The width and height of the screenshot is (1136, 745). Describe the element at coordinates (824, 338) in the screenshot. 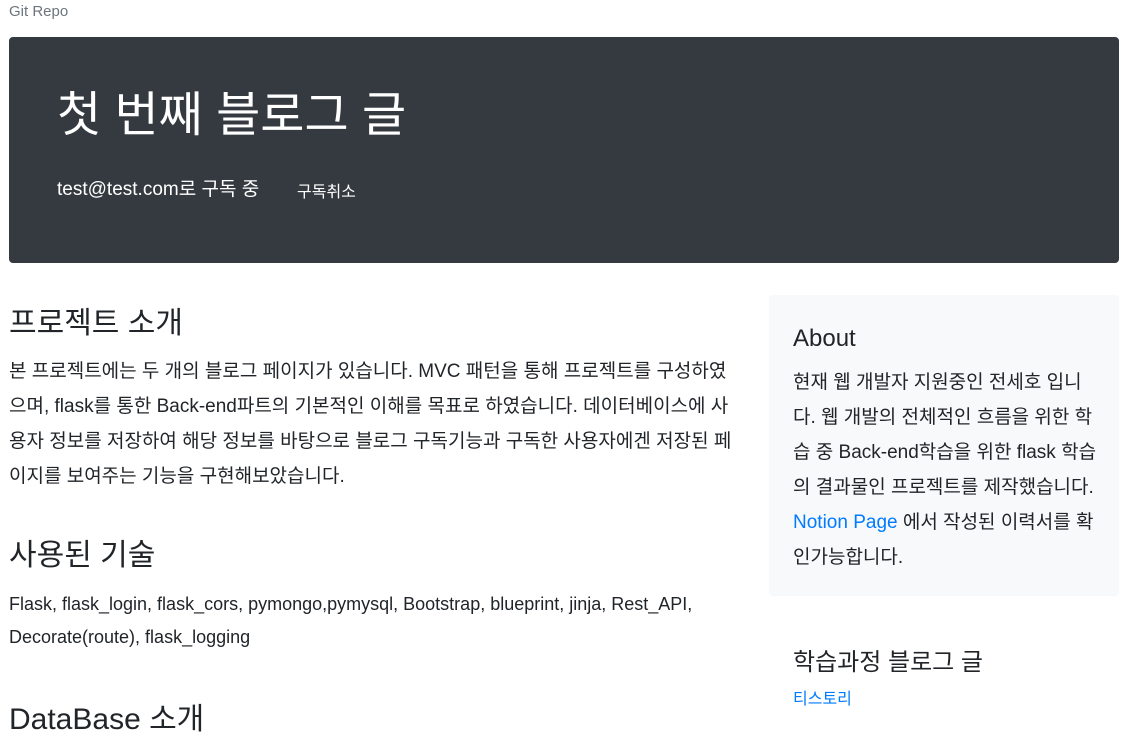

I see `about-heading: About` at that location.